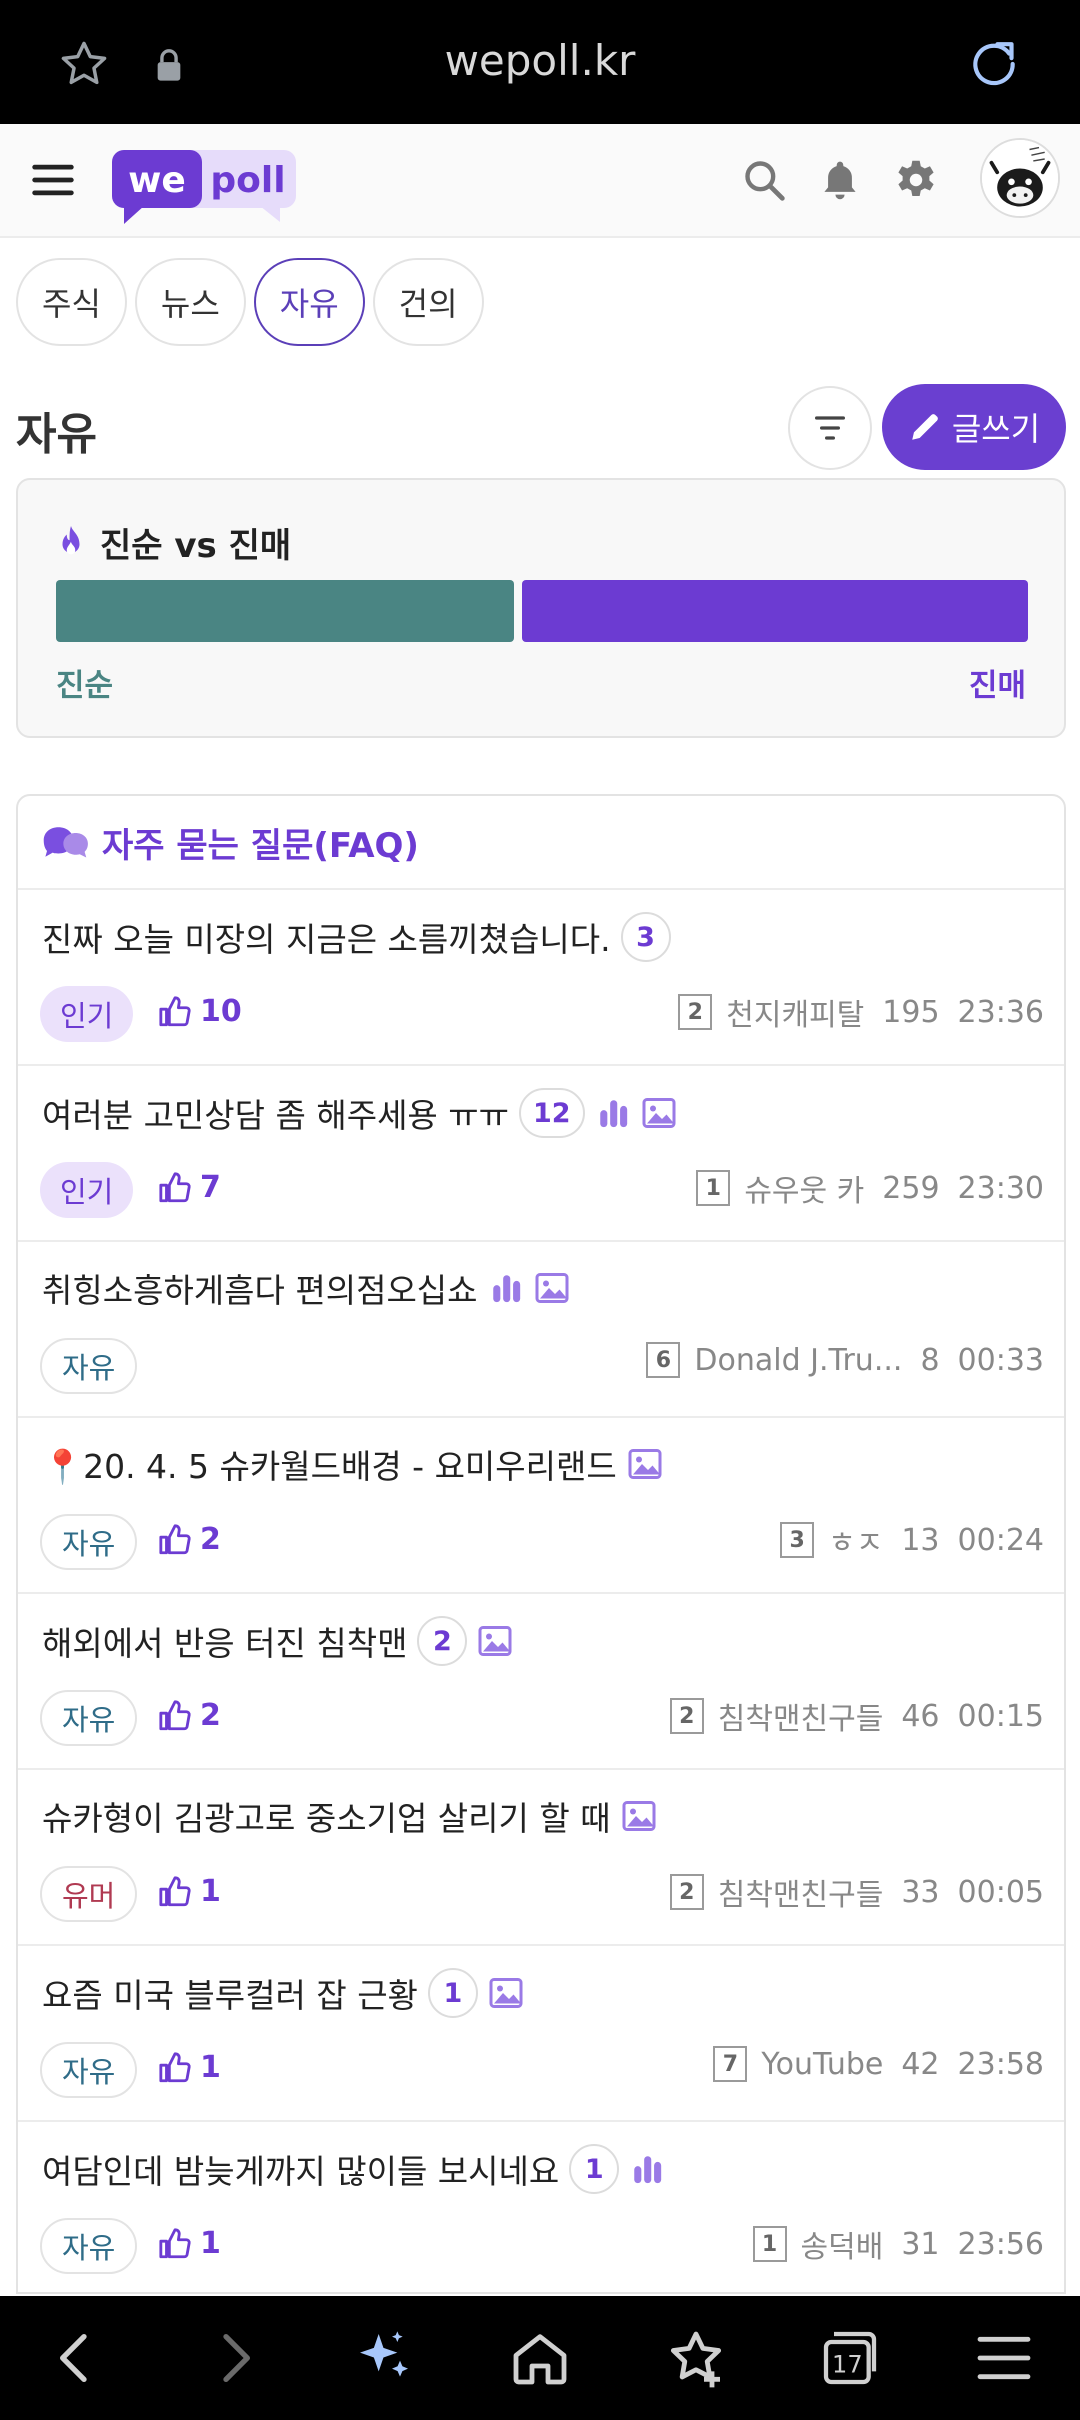 The image size is (1080, 2420). Describe the element at coordinates (920, 1540) in the screenshot. I see `view-count: 13` at that location.